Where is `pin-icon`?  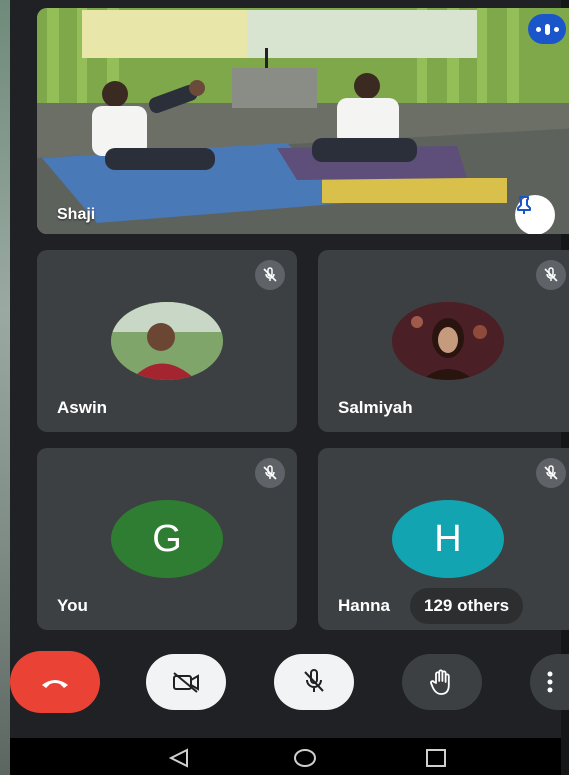
pin-icon is located at coordinates (524, 205).